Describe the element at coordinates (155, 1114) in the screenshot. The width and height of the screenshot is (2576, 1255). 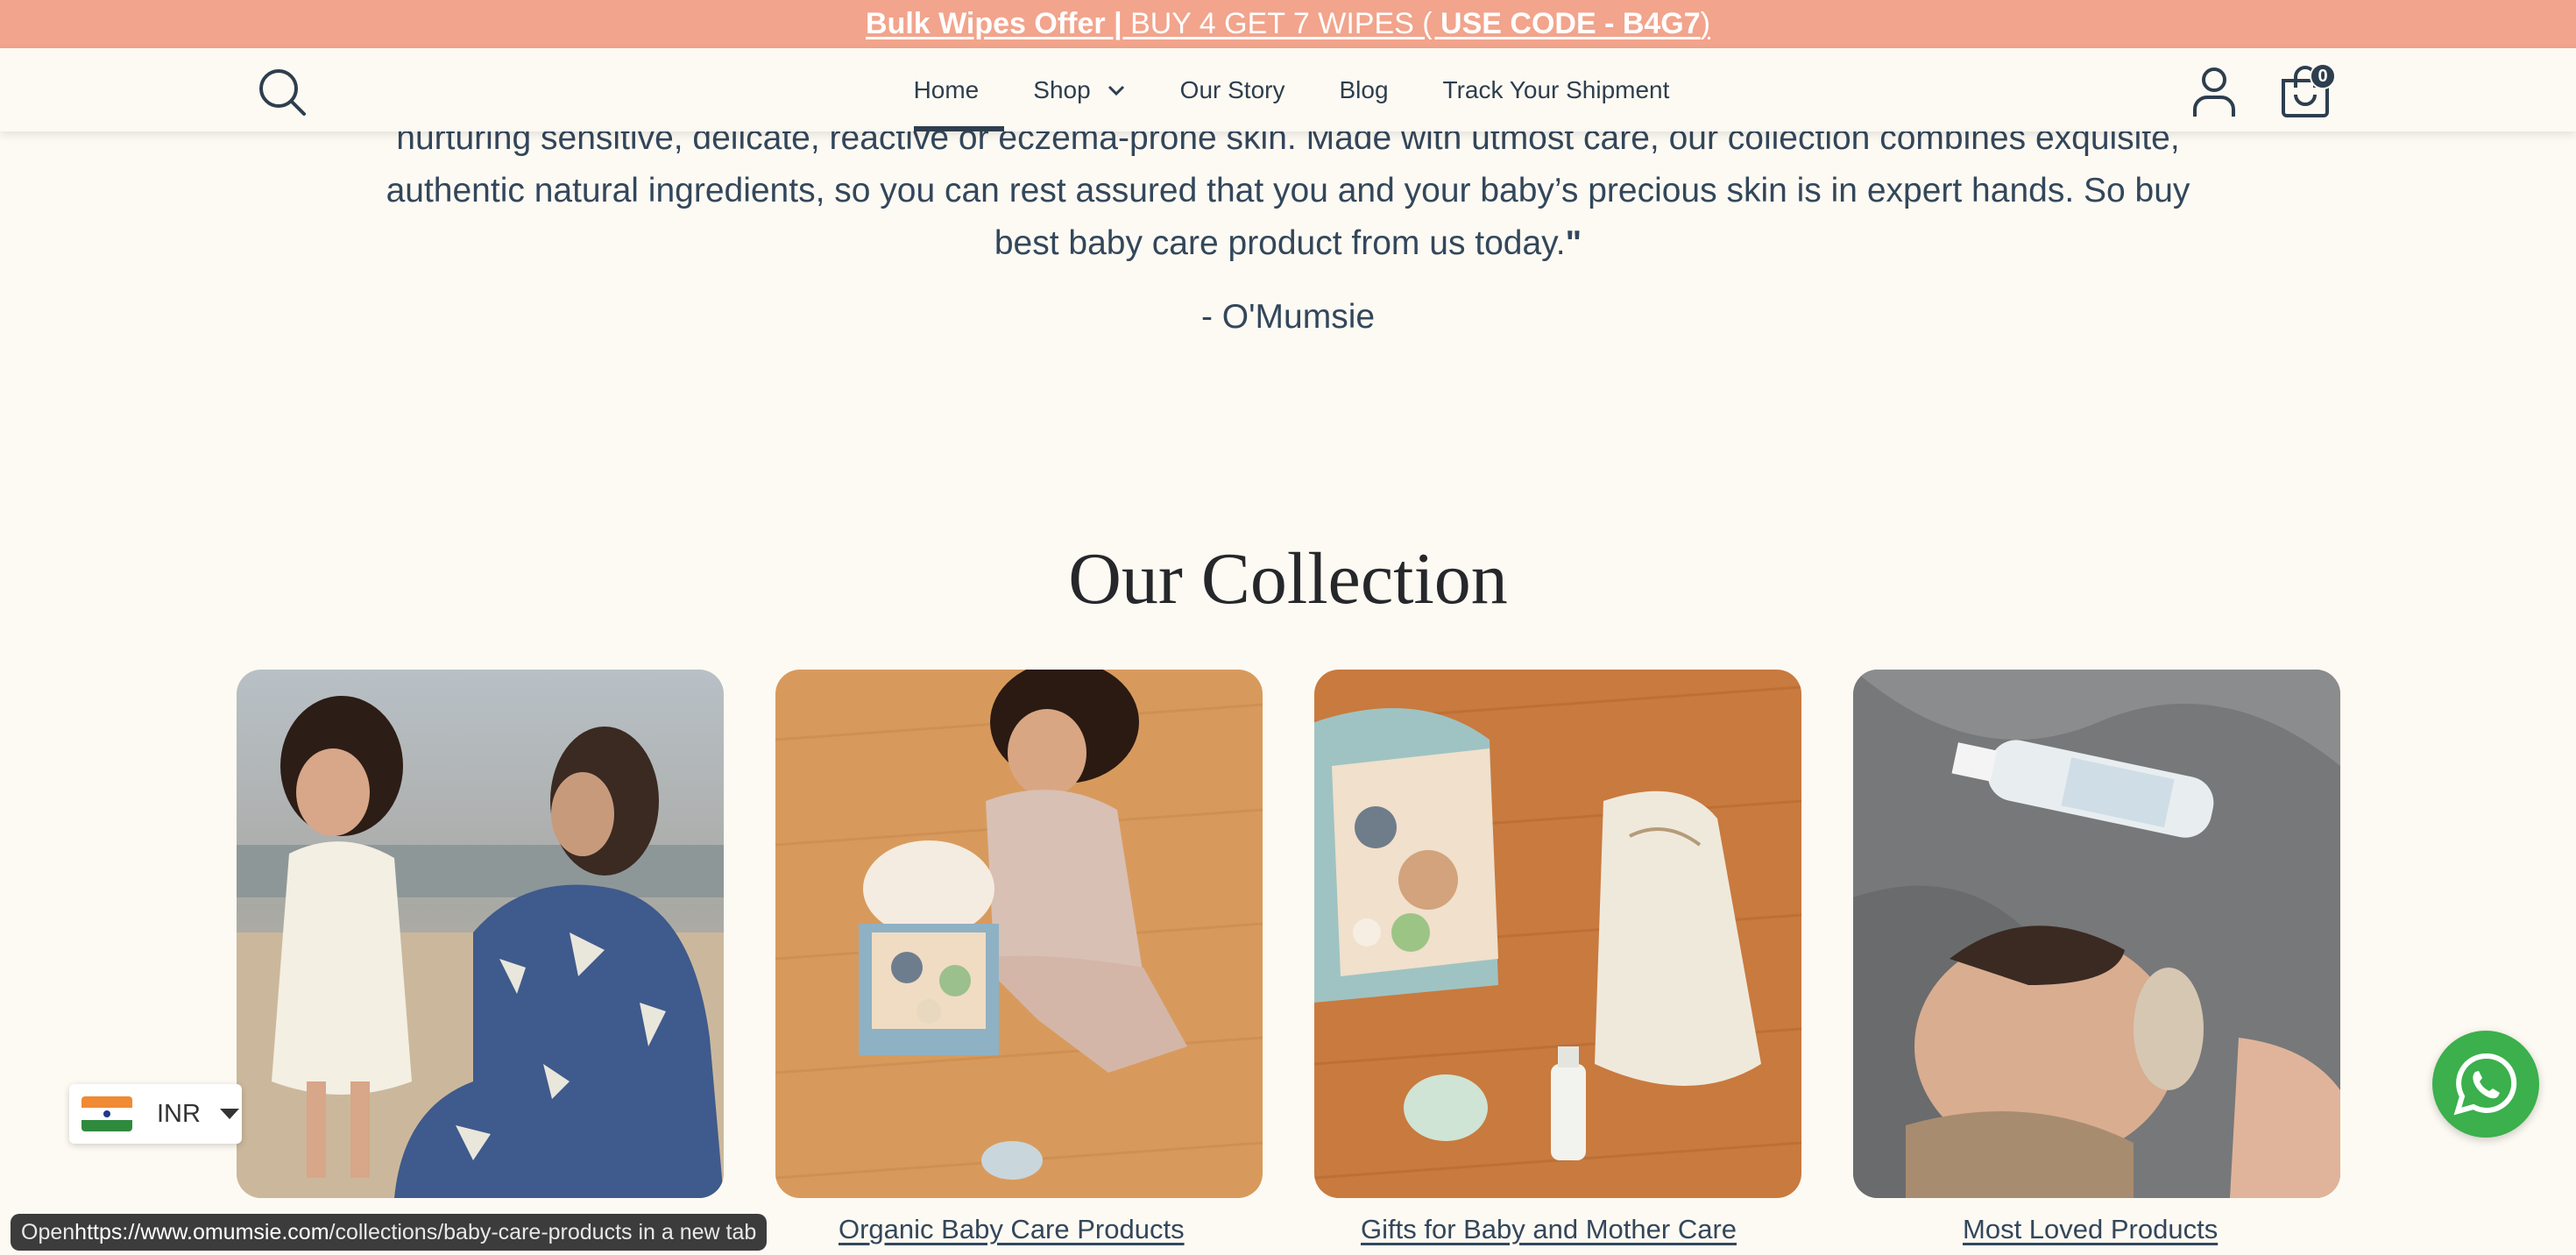
I see `currency-selector: INR` at that location.